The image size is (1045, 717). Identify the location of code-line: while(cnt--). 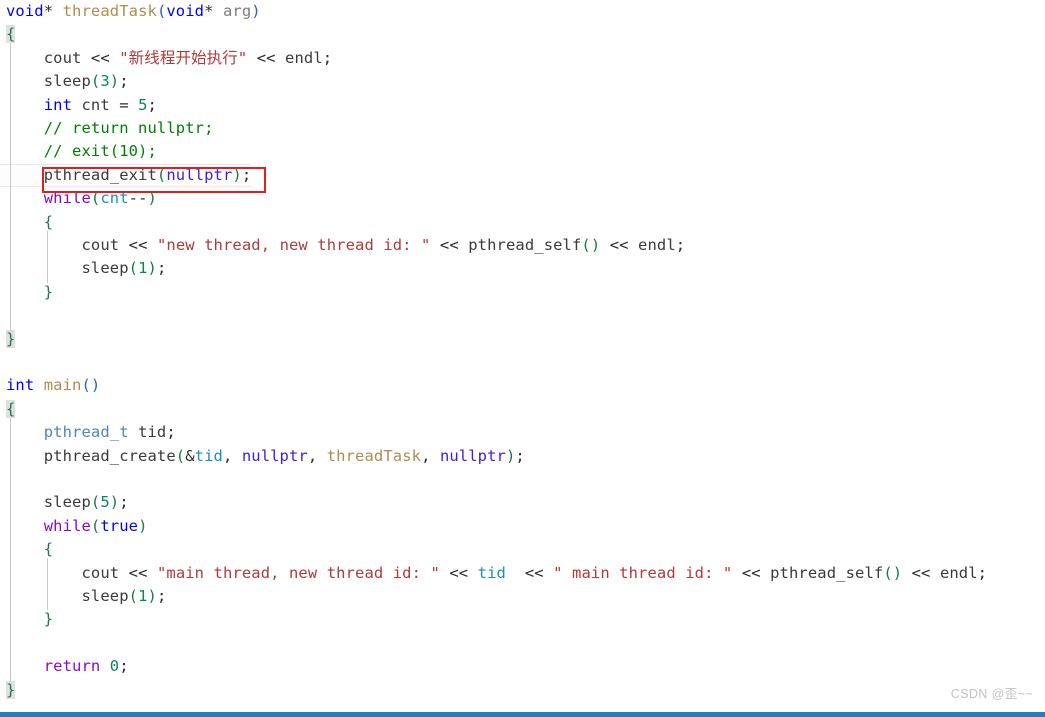
(78, 198).